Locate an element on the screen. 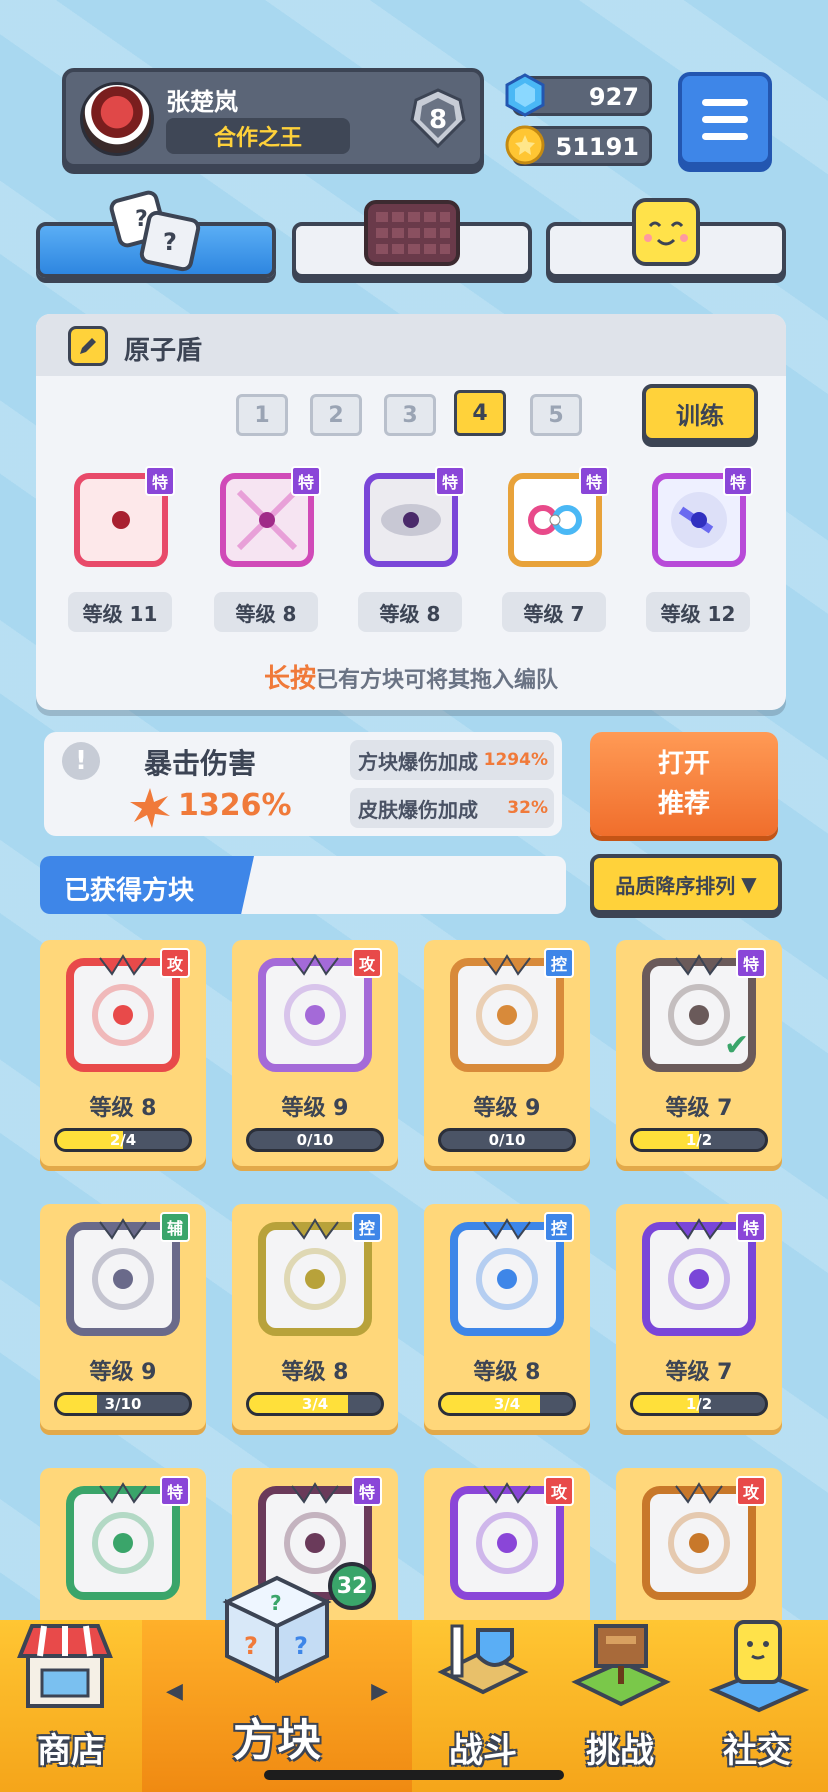 This screenshot has width=828, height=1792. squad-number-2: 2 is located at coordinates (336, 415).